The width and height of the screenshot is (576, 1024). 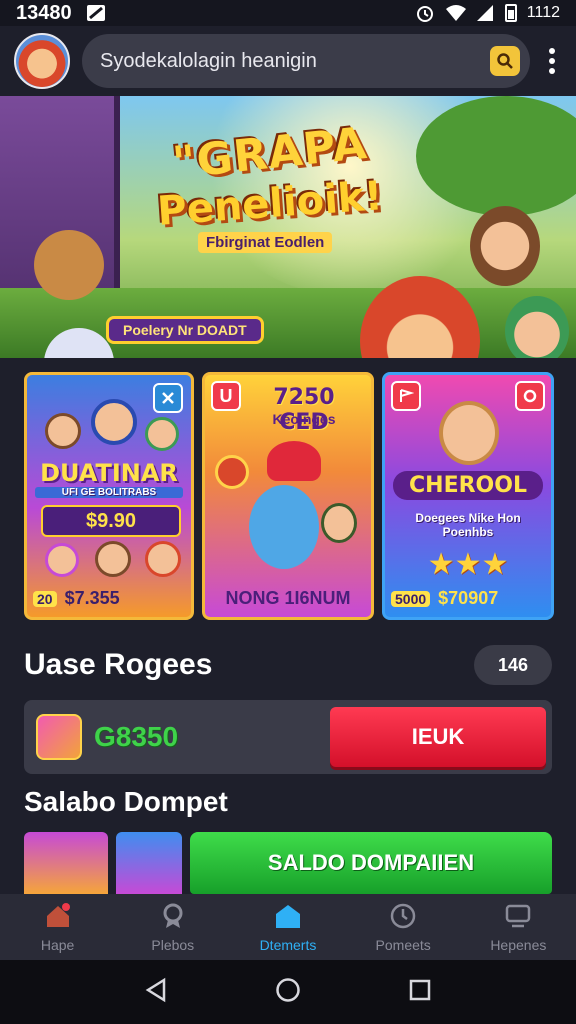 I want to click on signal-icon, so click(x=485, y=13).